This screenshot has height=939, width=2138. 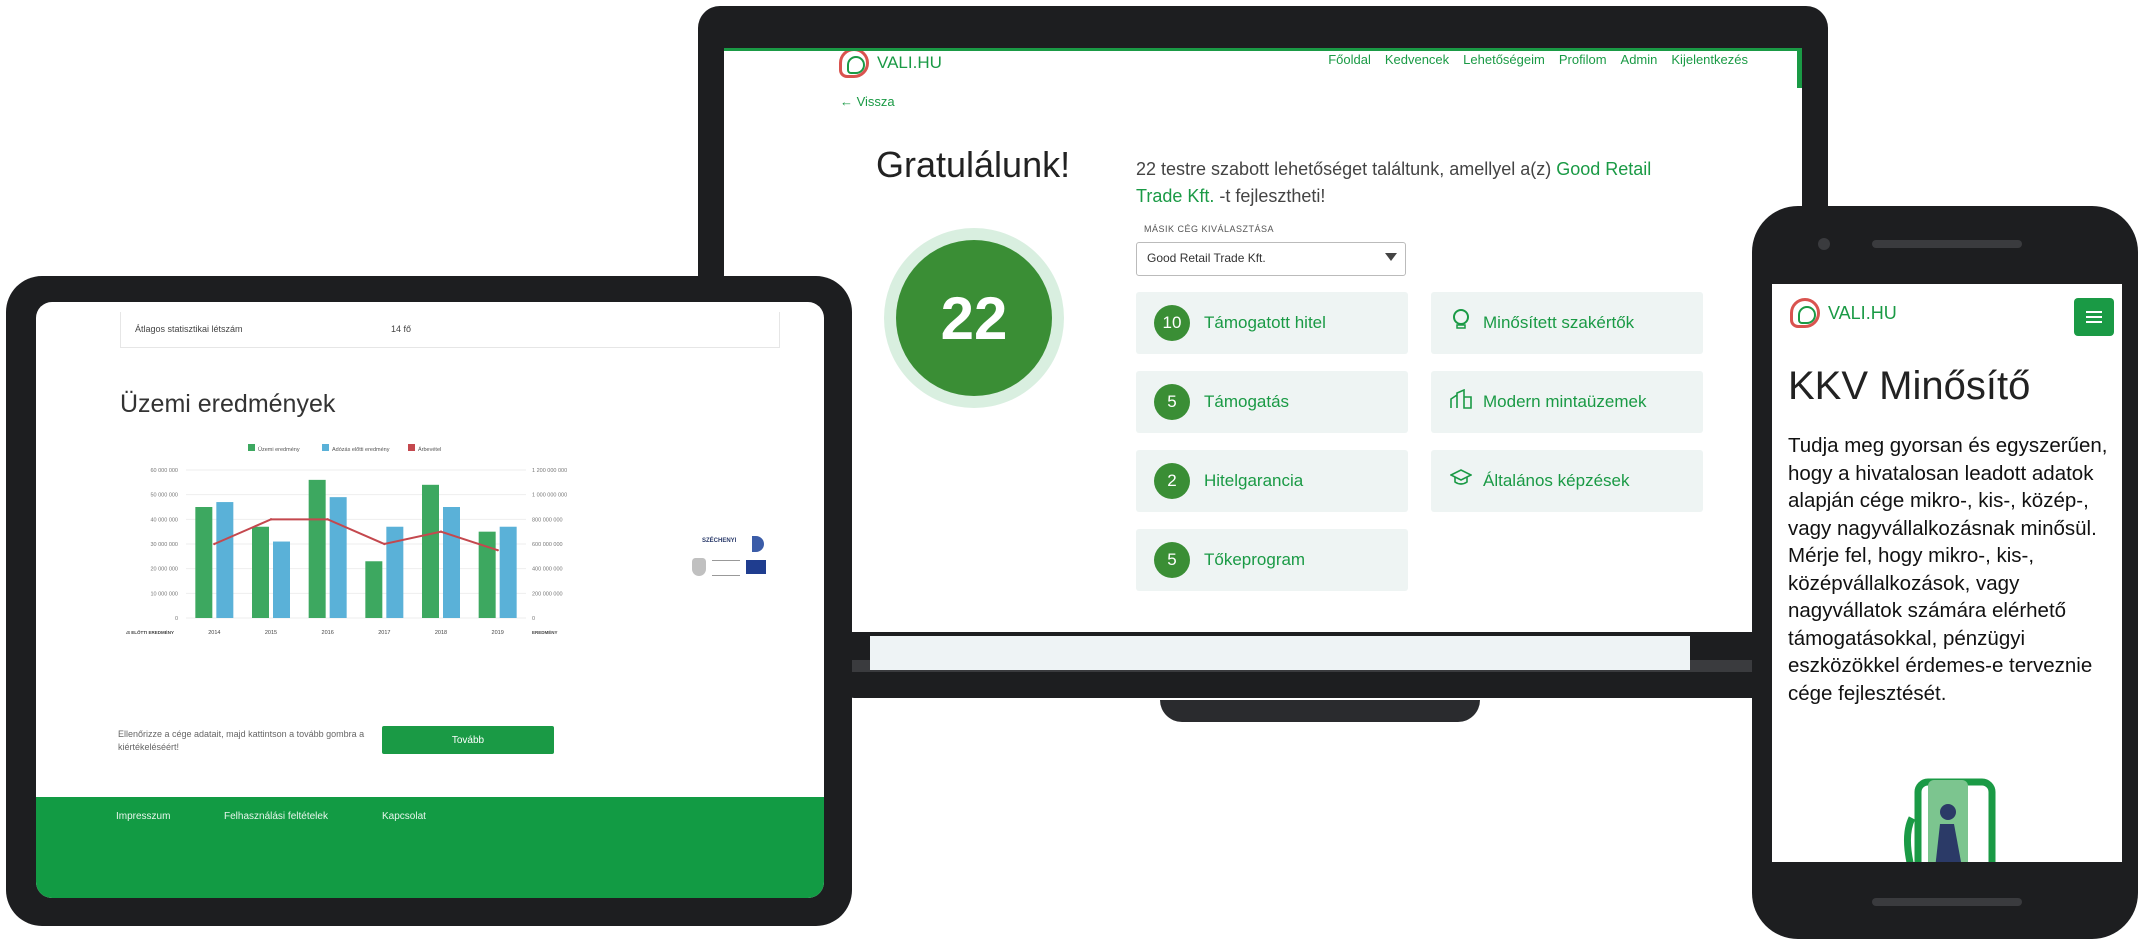 I want to click on x-tick: 2018, so click(x=441, y=633).